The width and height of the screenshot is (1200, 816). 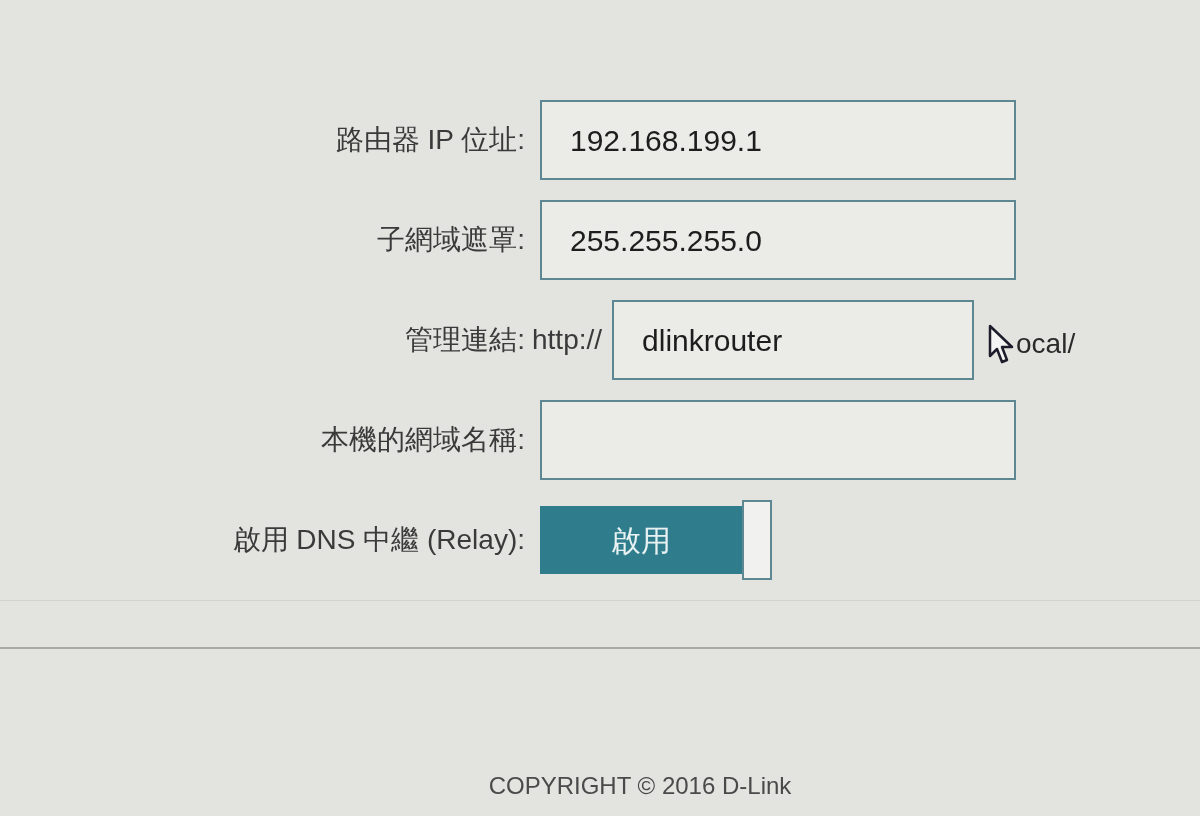 What do you see at coordinates (793, 340) in the screenshot?
I see `input-field: dlinkrouter` at bounding box center [793, 340].